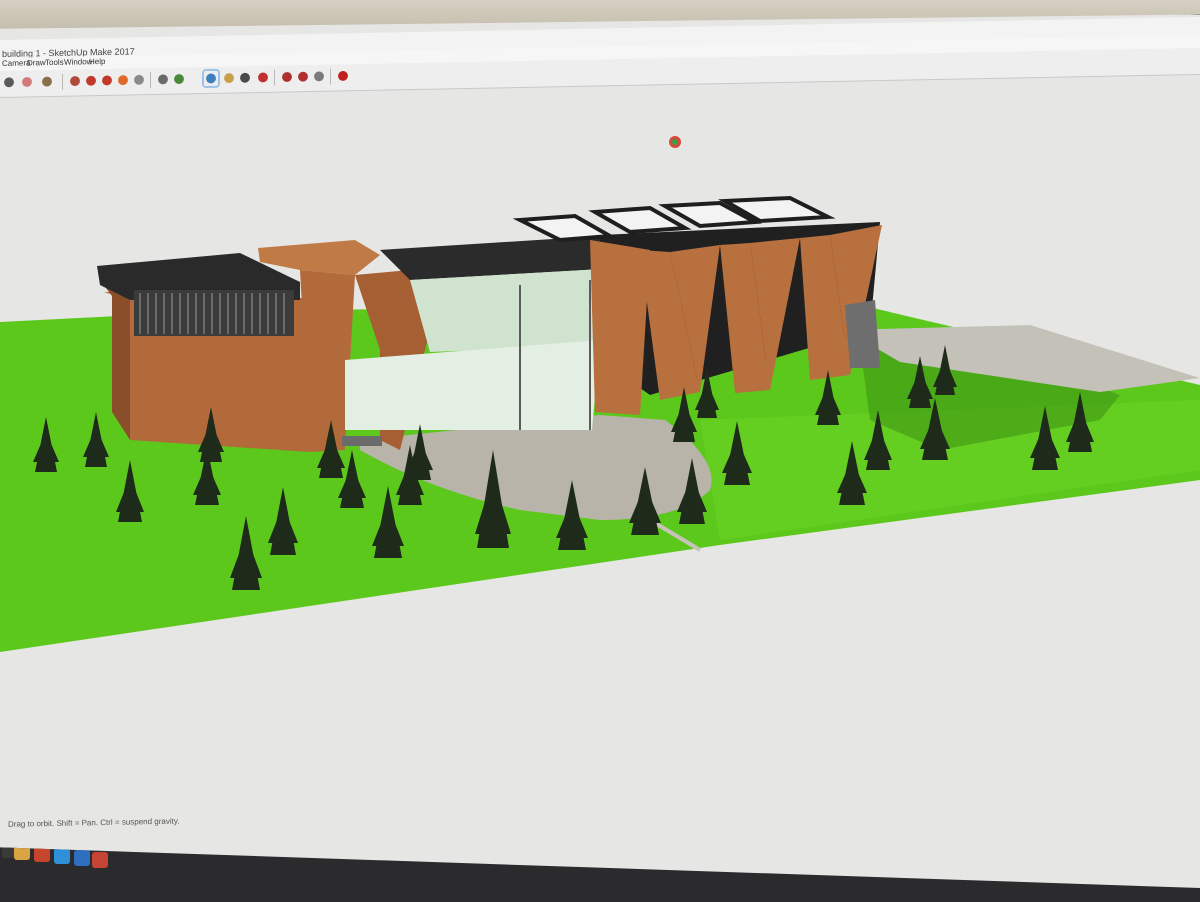 The height and width of the screenshot is (902, 1200). What do you see at coordinates (97, 61) in the screenshot?
I see `menu-help: Help` at bounding box center [97, 61].